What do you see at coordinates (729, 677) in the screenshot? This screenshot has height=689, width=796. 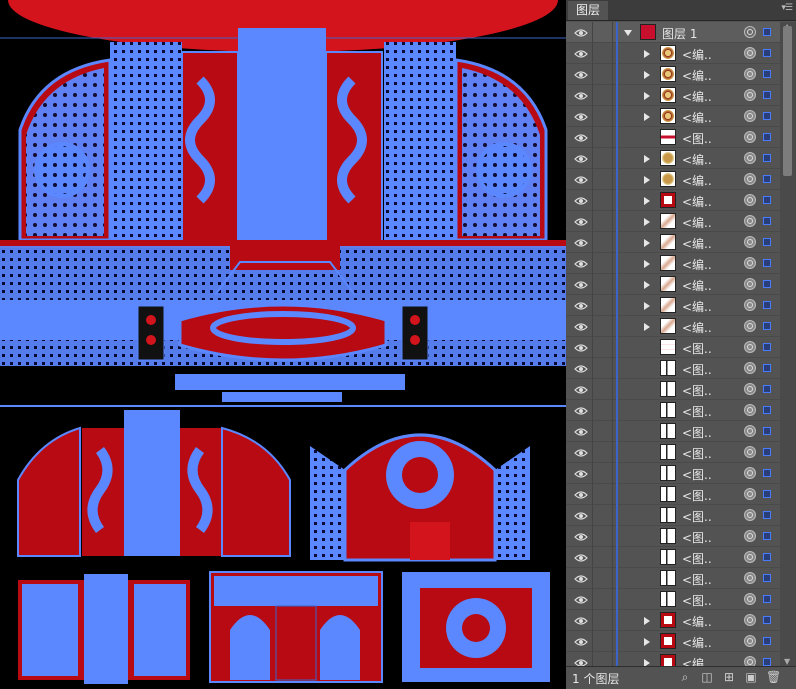 I see `create-sublayer-icon: ⊞` at bounding box center [729, 677].